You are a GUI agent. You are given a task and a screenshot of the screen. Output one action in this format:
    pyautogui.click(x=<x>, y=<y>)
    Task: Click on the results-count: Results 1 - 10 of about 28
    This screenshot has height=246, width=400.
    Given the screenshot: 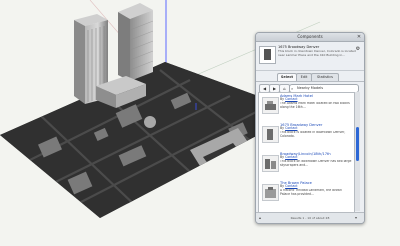 What is the action you would take?
    pyautogui.click(x=310, y=218)
    